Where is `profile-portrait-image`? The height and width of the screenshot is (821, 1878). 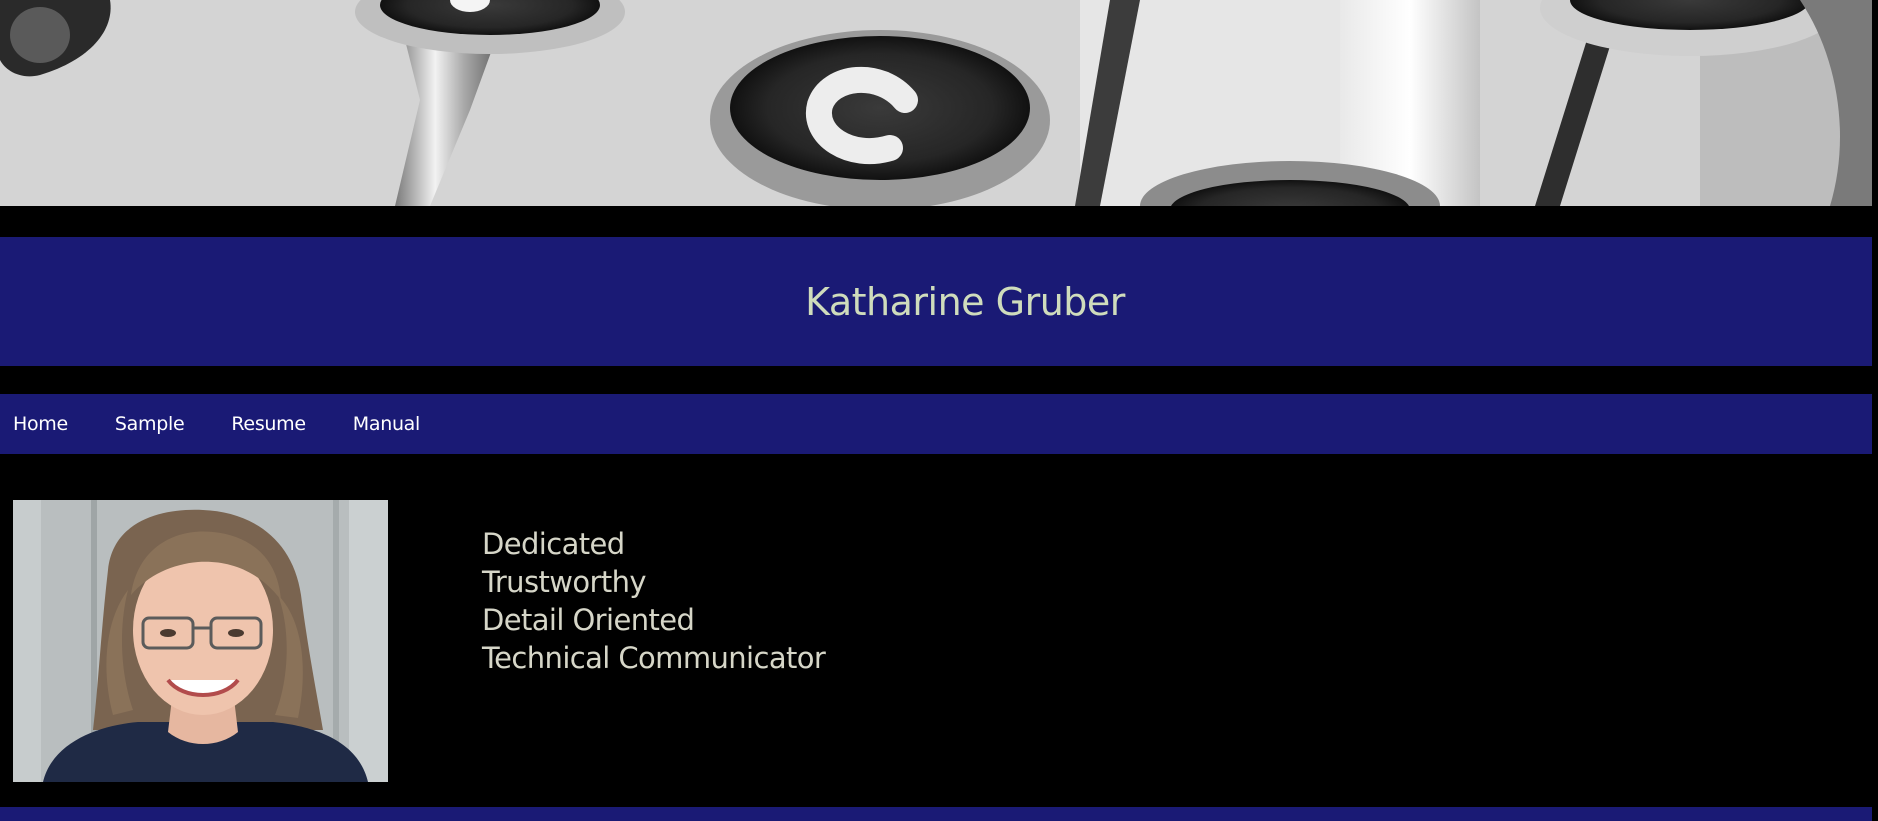
profile-portrait-image is located at coordinates (200, 641).